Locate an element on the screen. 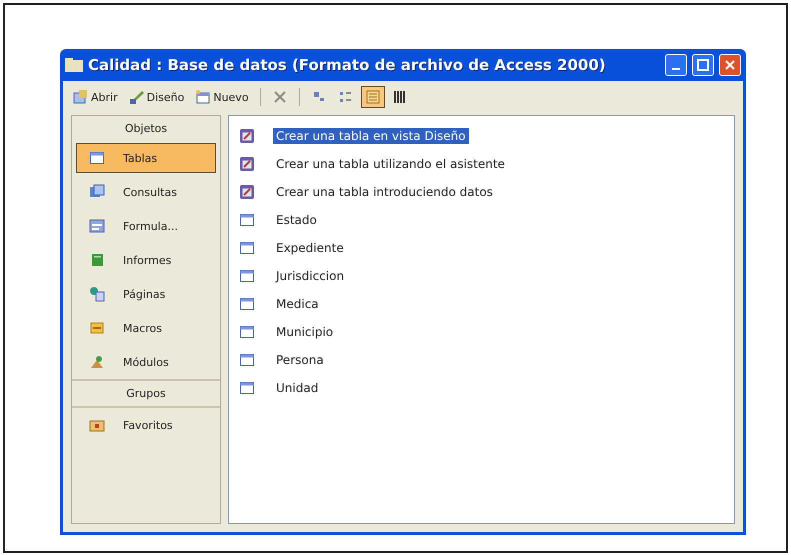 This screenshot has width=791, height=555. list-item: Unidad is located at coordinates (297, 388).